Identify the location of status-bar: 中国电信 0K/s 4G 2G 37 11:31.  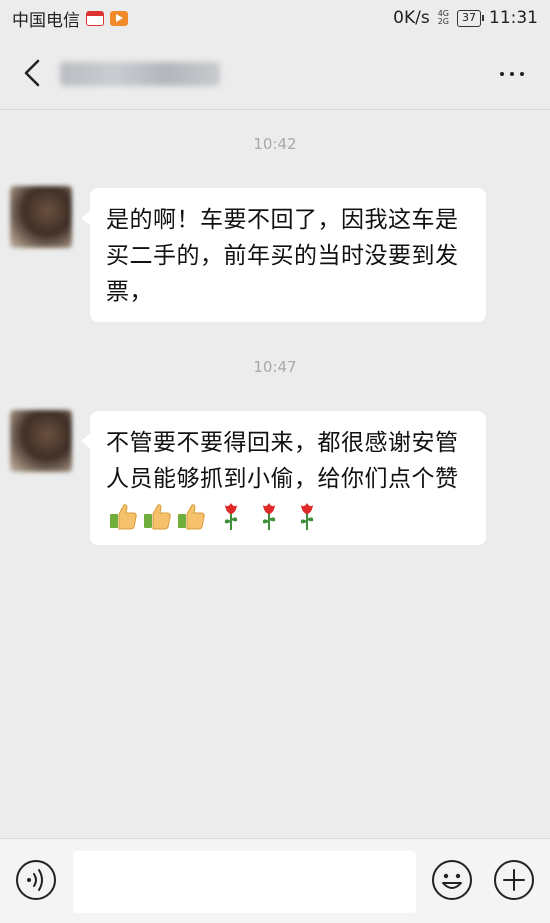
(275, 18).